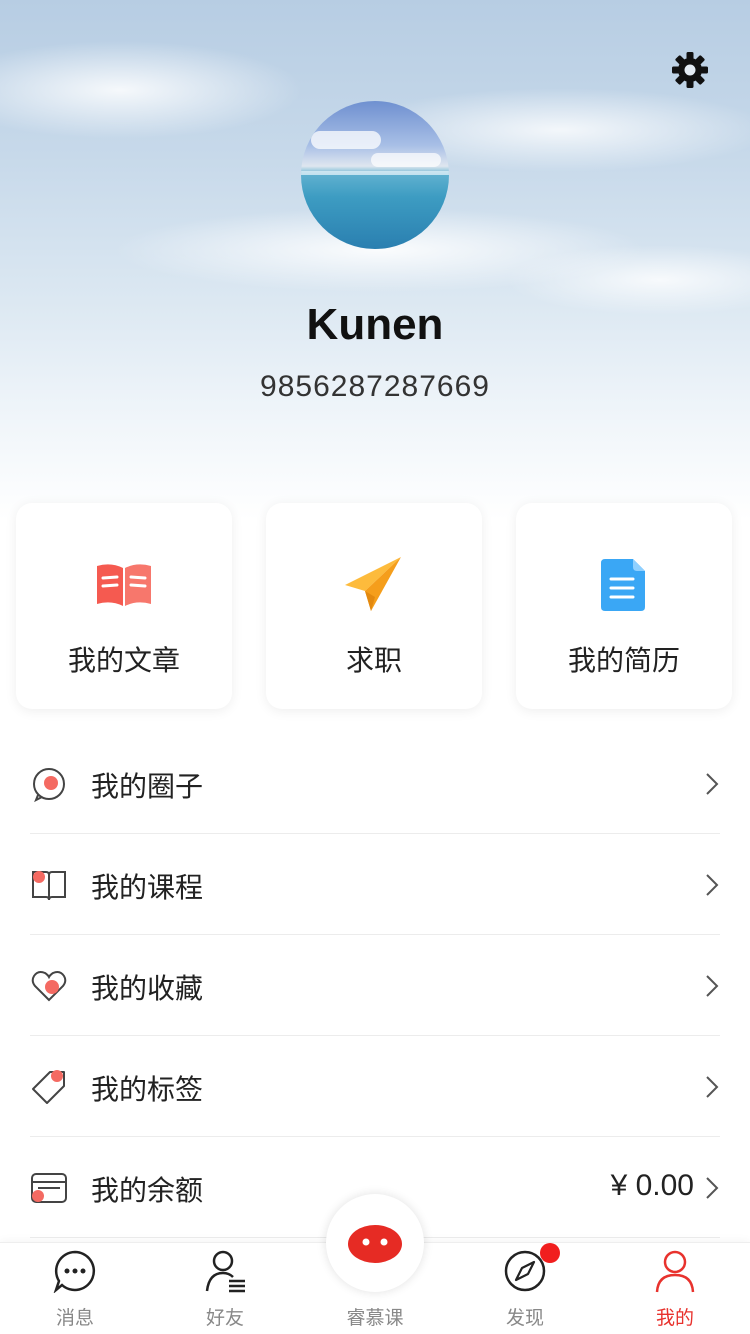  Describe the element at coordinates (623, 660) in the screenshot. I see `card-label: 我的简历` at that location.